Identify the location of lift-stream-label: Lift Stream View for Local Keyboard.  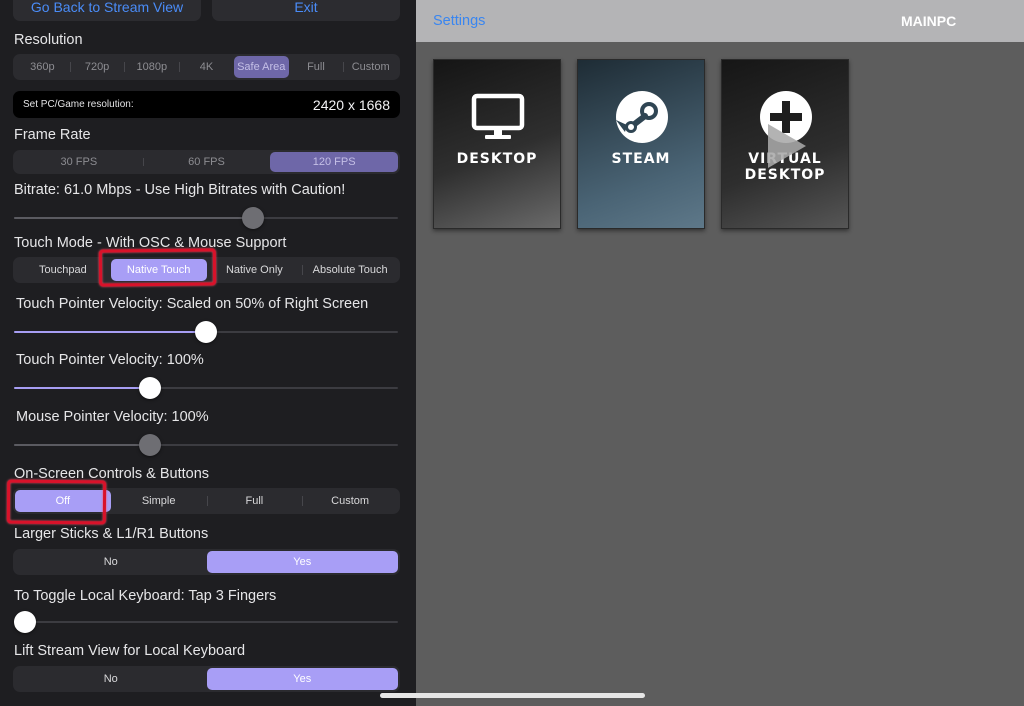
(130, 651).